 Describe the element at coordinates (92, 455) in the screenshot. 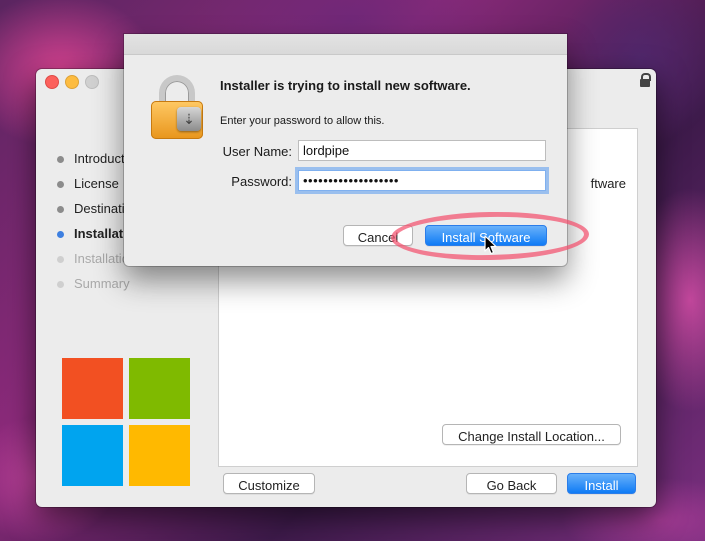

I see `logo-blue-square` at that location.